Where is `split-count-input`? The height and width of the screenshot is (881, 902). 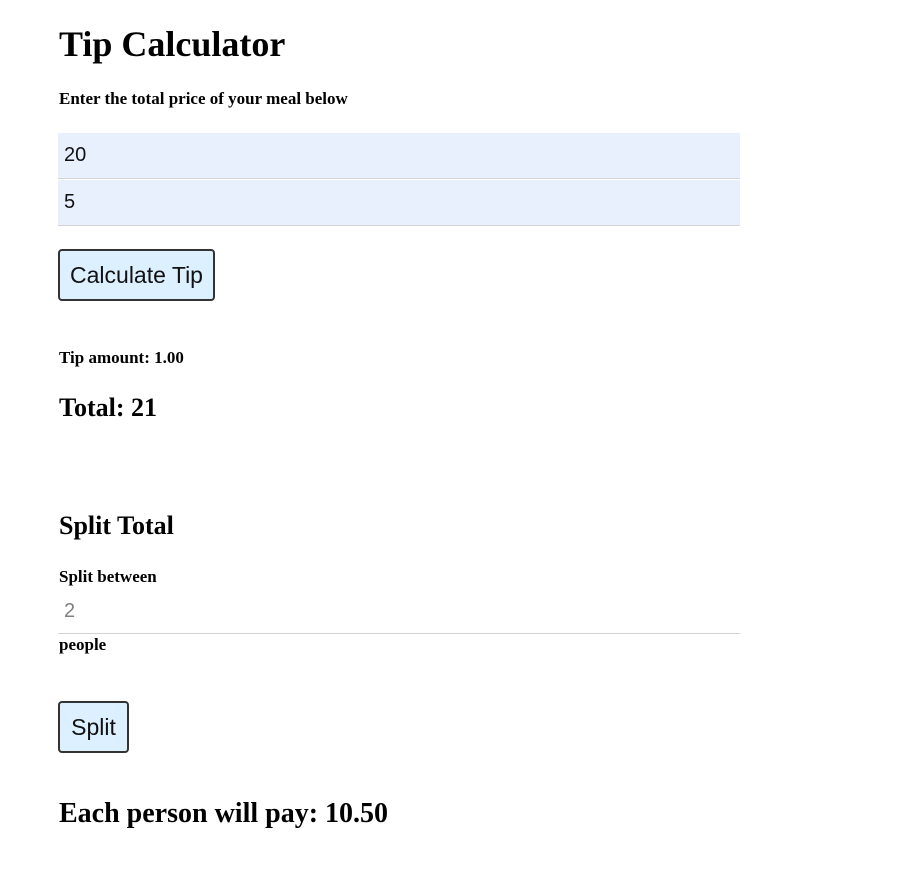 split-count-input is located at coordinates (399, 612).